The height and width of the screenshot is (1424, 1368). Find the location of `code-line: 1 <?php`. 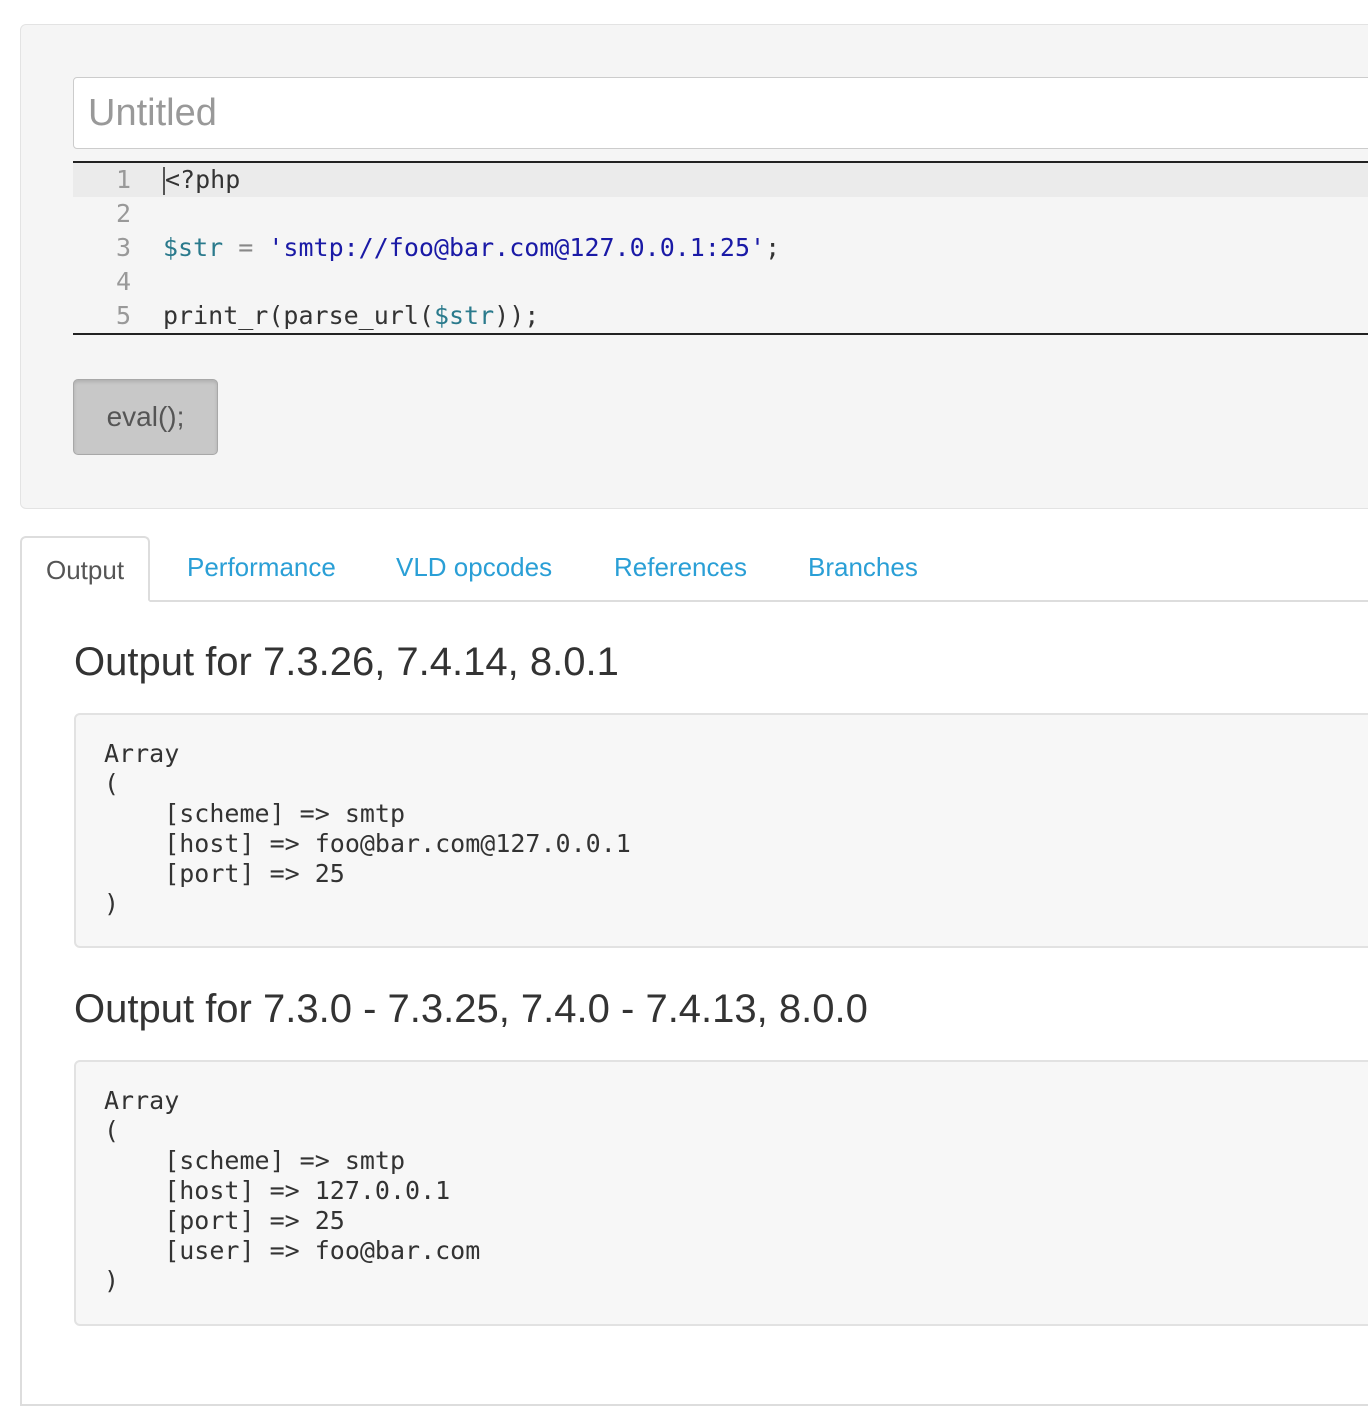

code-line: 1 <?php is located at coordinates (720, 180).